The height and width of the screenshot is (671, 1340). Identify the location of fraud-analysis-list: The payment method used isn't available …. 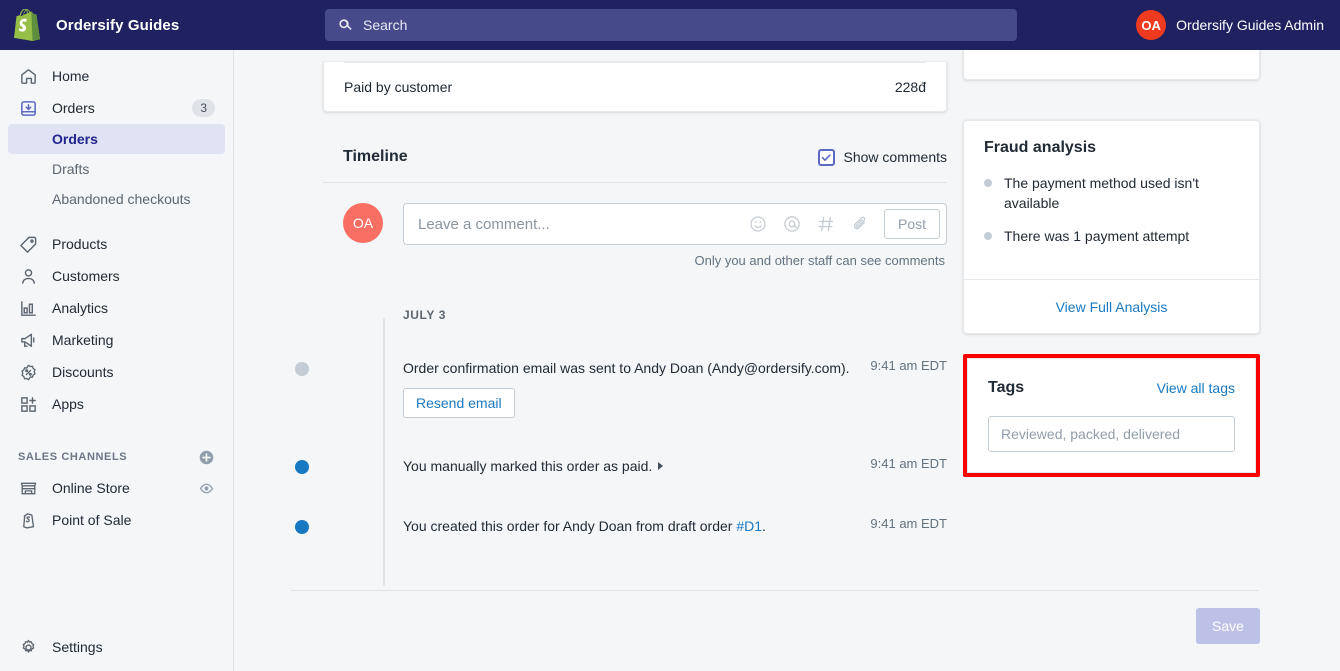
(1111, 209).